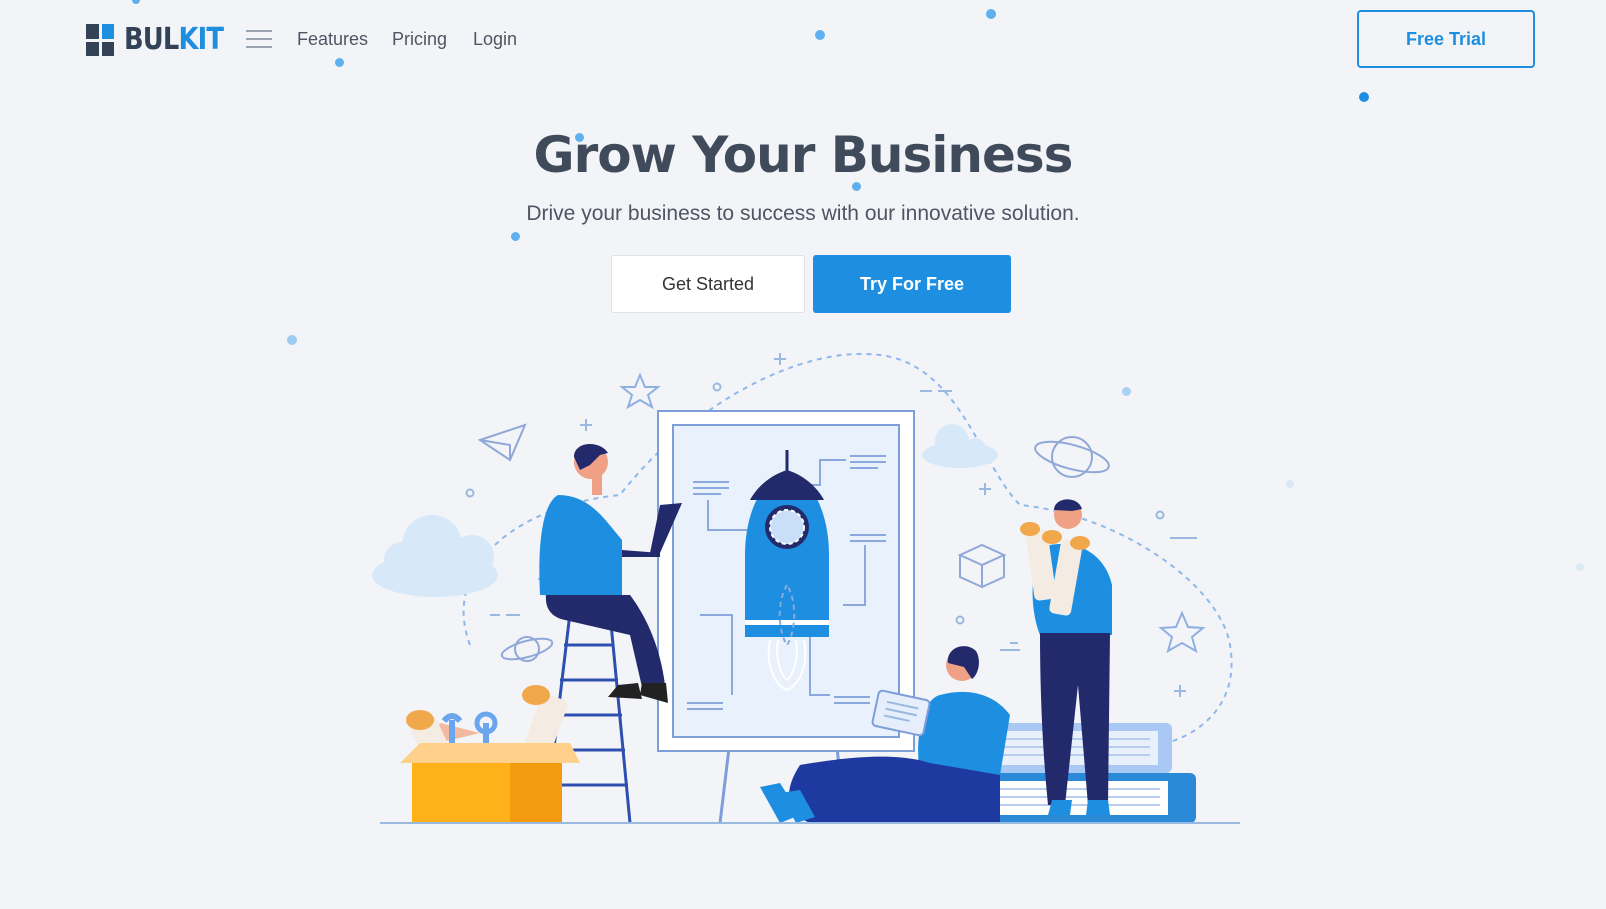 This screenshot has height=909, width=1606. I want to click on scroll-box-icon, so click(490, 754).